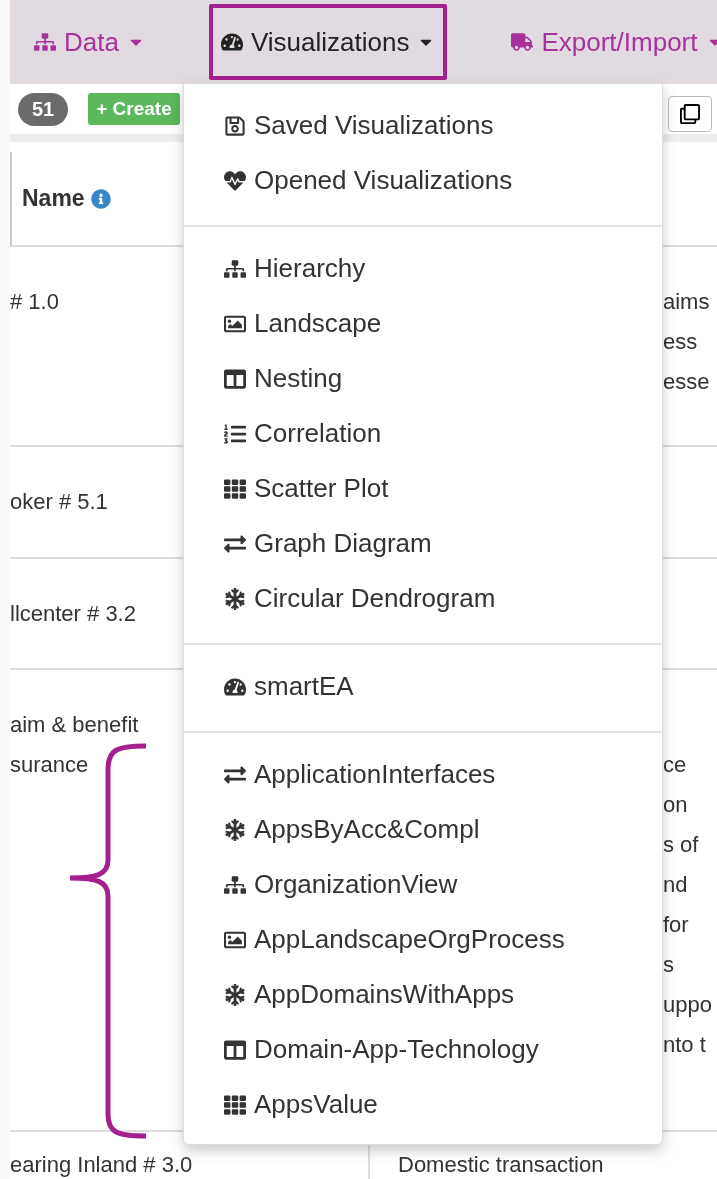 This screenshot has width=717, height=1179. Describe the element at coordinates (343, 543) in the screenshot. I see `menu-item-label: Graph Diagram` at that location.